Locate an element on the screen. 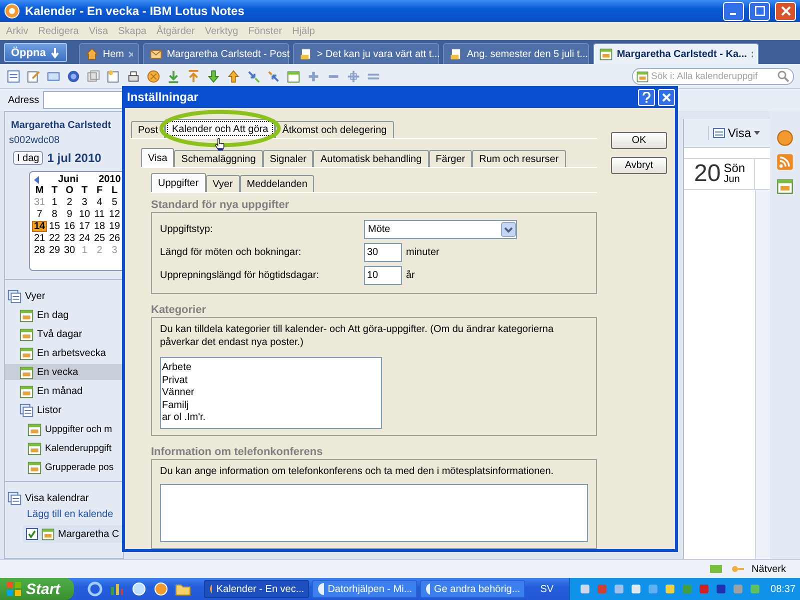  up-arrow-icon is located at coordinates (233, 76).